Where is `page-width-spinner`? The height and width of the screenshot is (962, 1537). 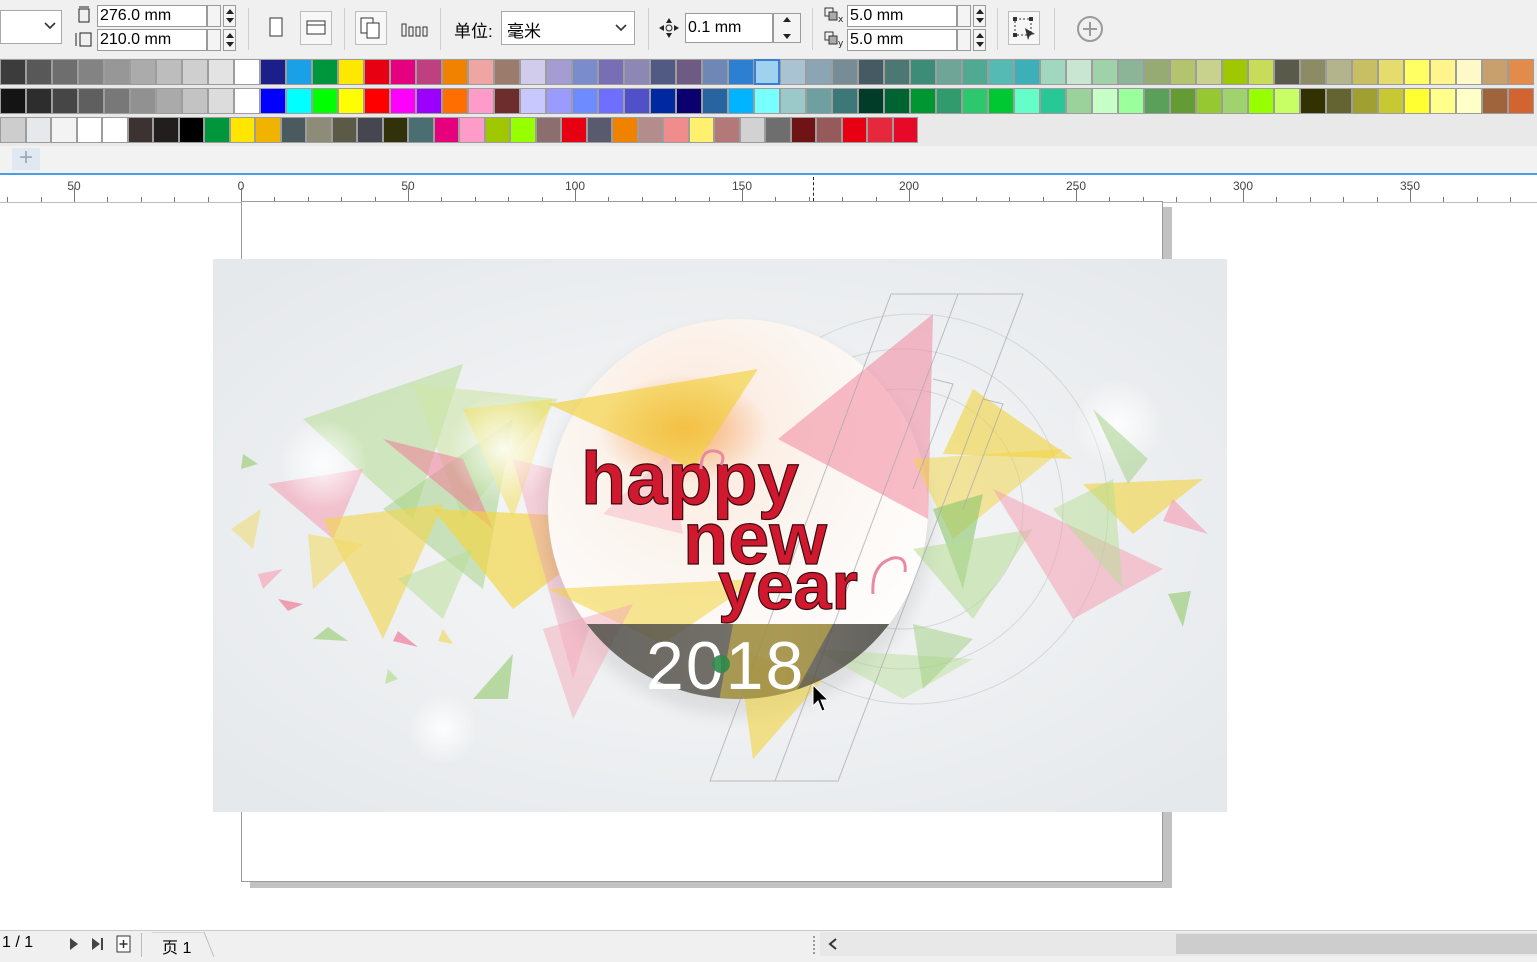 page-width-spinner is located at coordinates (229, 16).